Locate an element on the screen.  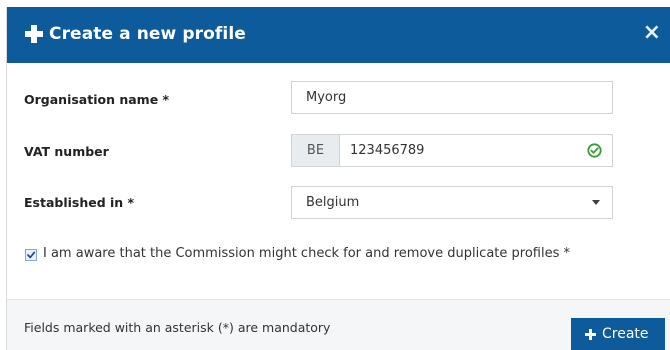
duplicate-profiles-checkbox is located at coordinates (31, 255).